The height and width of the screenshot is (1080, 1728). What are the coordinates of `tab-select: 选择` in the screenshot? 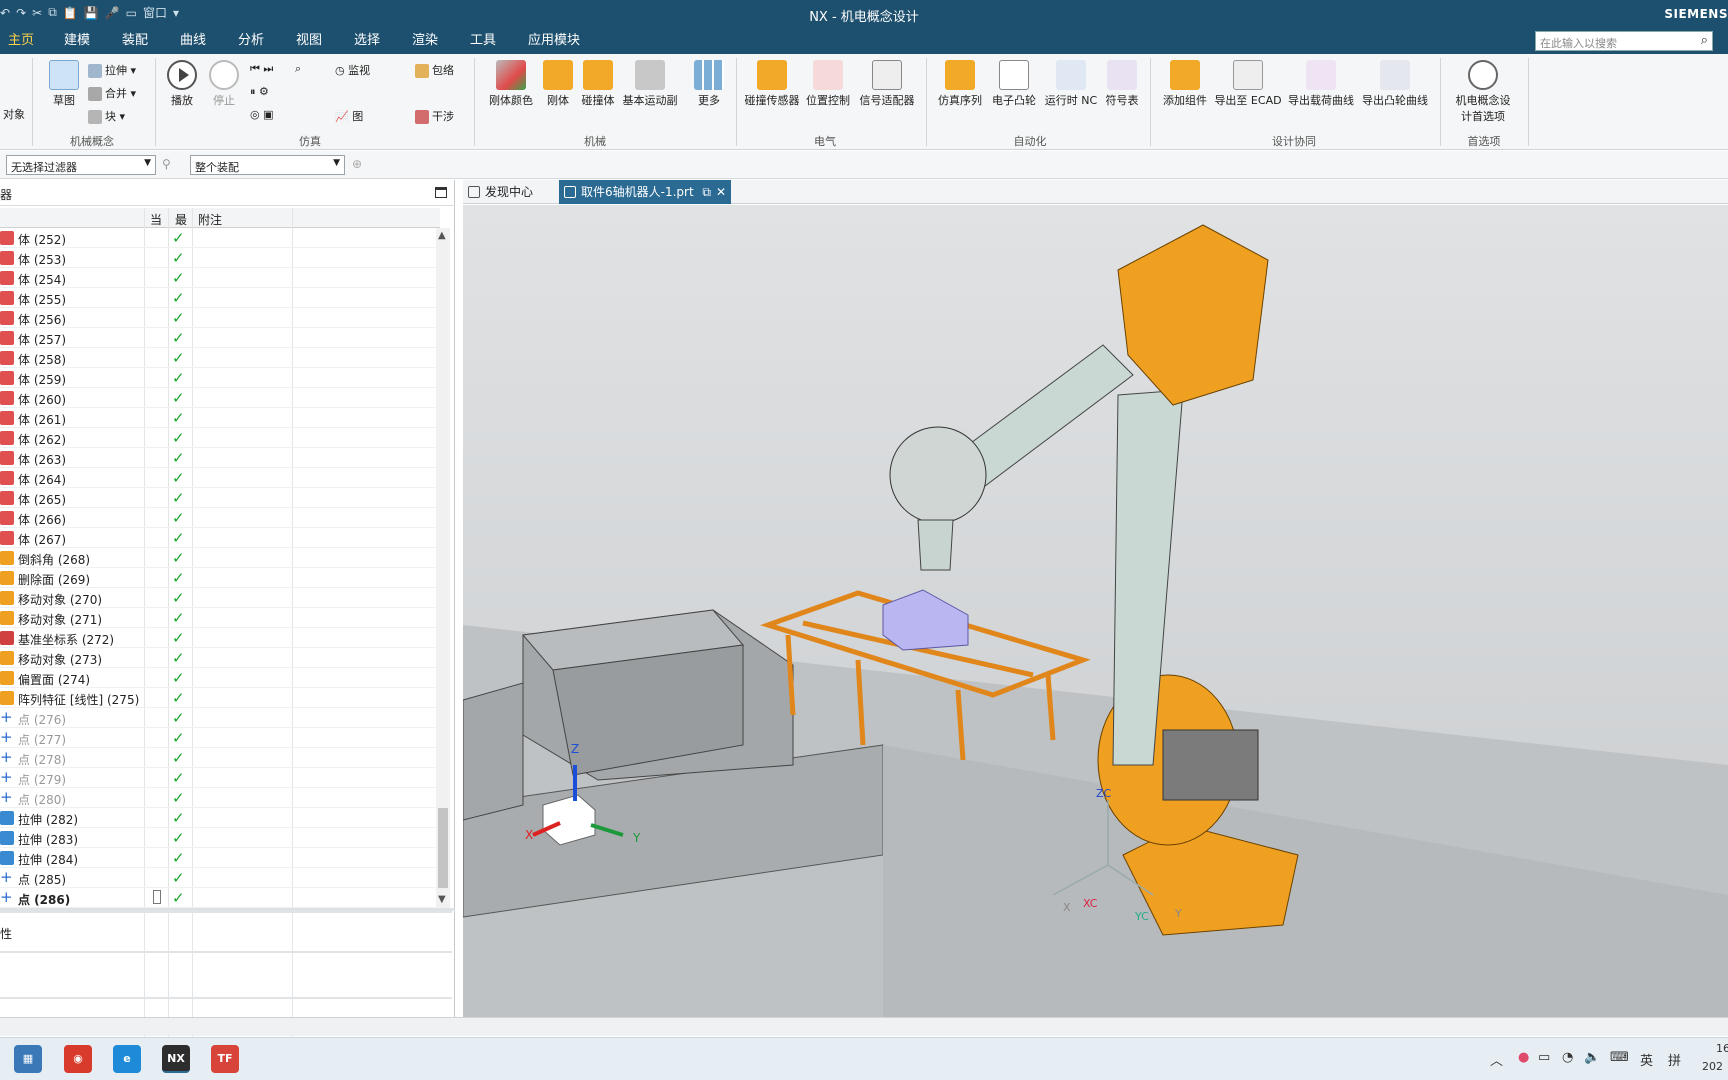 It's located at (367, 41).